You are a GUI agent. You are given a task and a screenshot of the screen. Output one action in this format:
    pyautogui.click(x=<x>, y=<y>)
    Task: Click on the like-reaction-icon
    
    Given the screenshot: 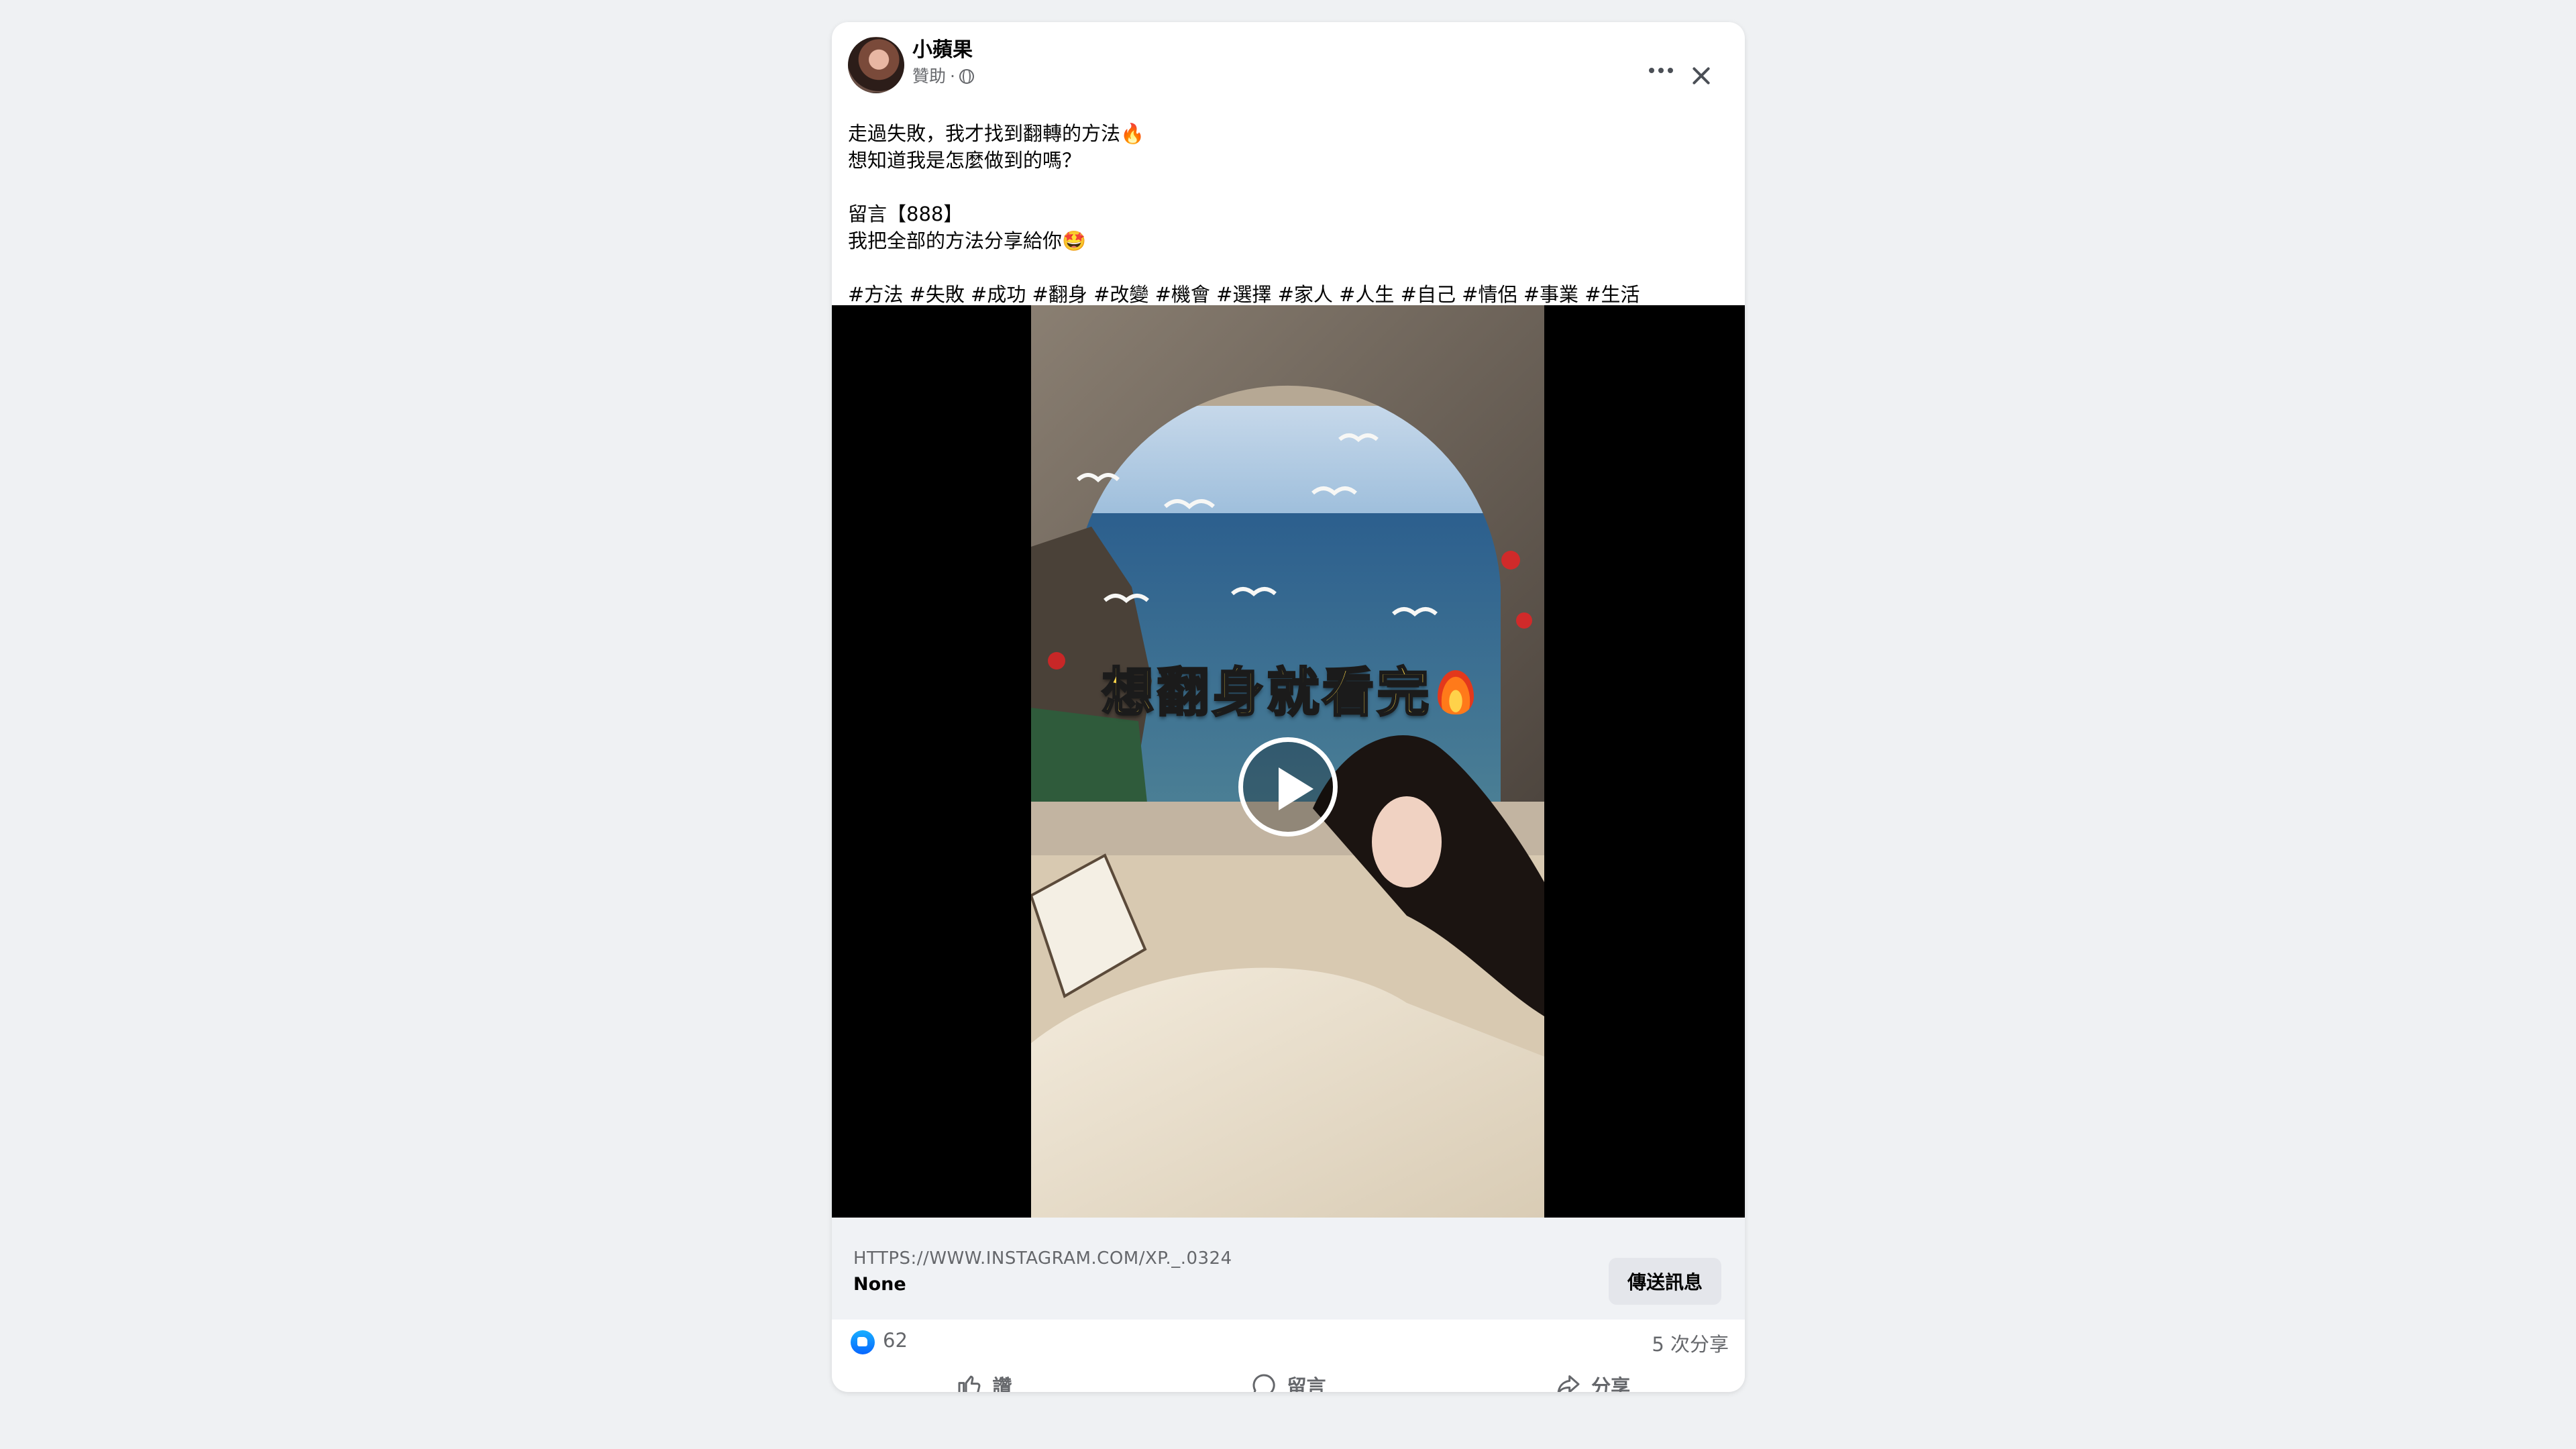 What is the action you would take?
    pyautogui.click(x=863, y=1342)
    